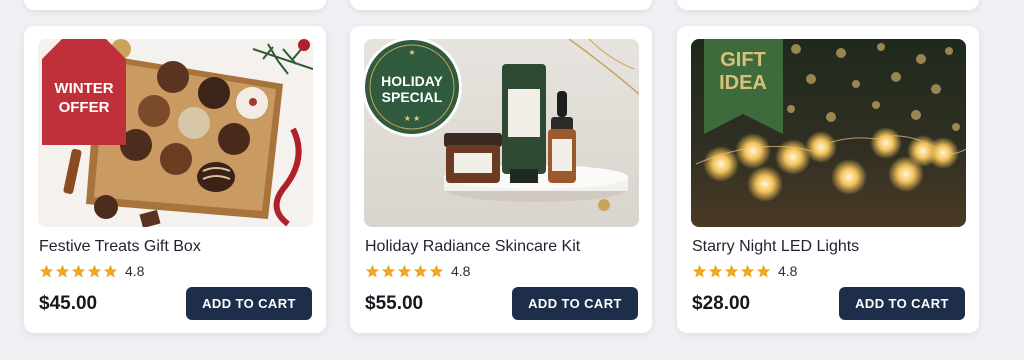 The height and width of the screenshot is (360, 1024). What do you see at coordinates (743, 83) in the screenshot?
I see `badge-line-2: IDEA` at bounding box center [743, 83].